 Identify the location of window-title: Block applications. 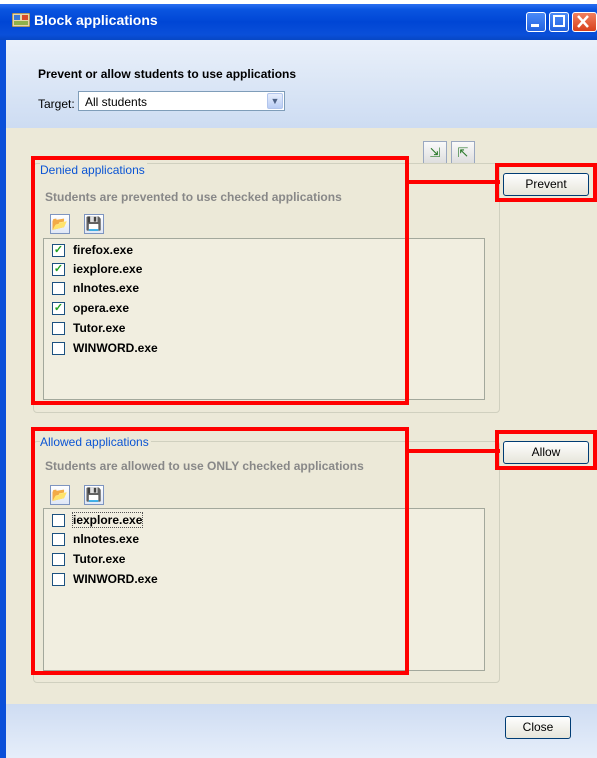
(96, 20).